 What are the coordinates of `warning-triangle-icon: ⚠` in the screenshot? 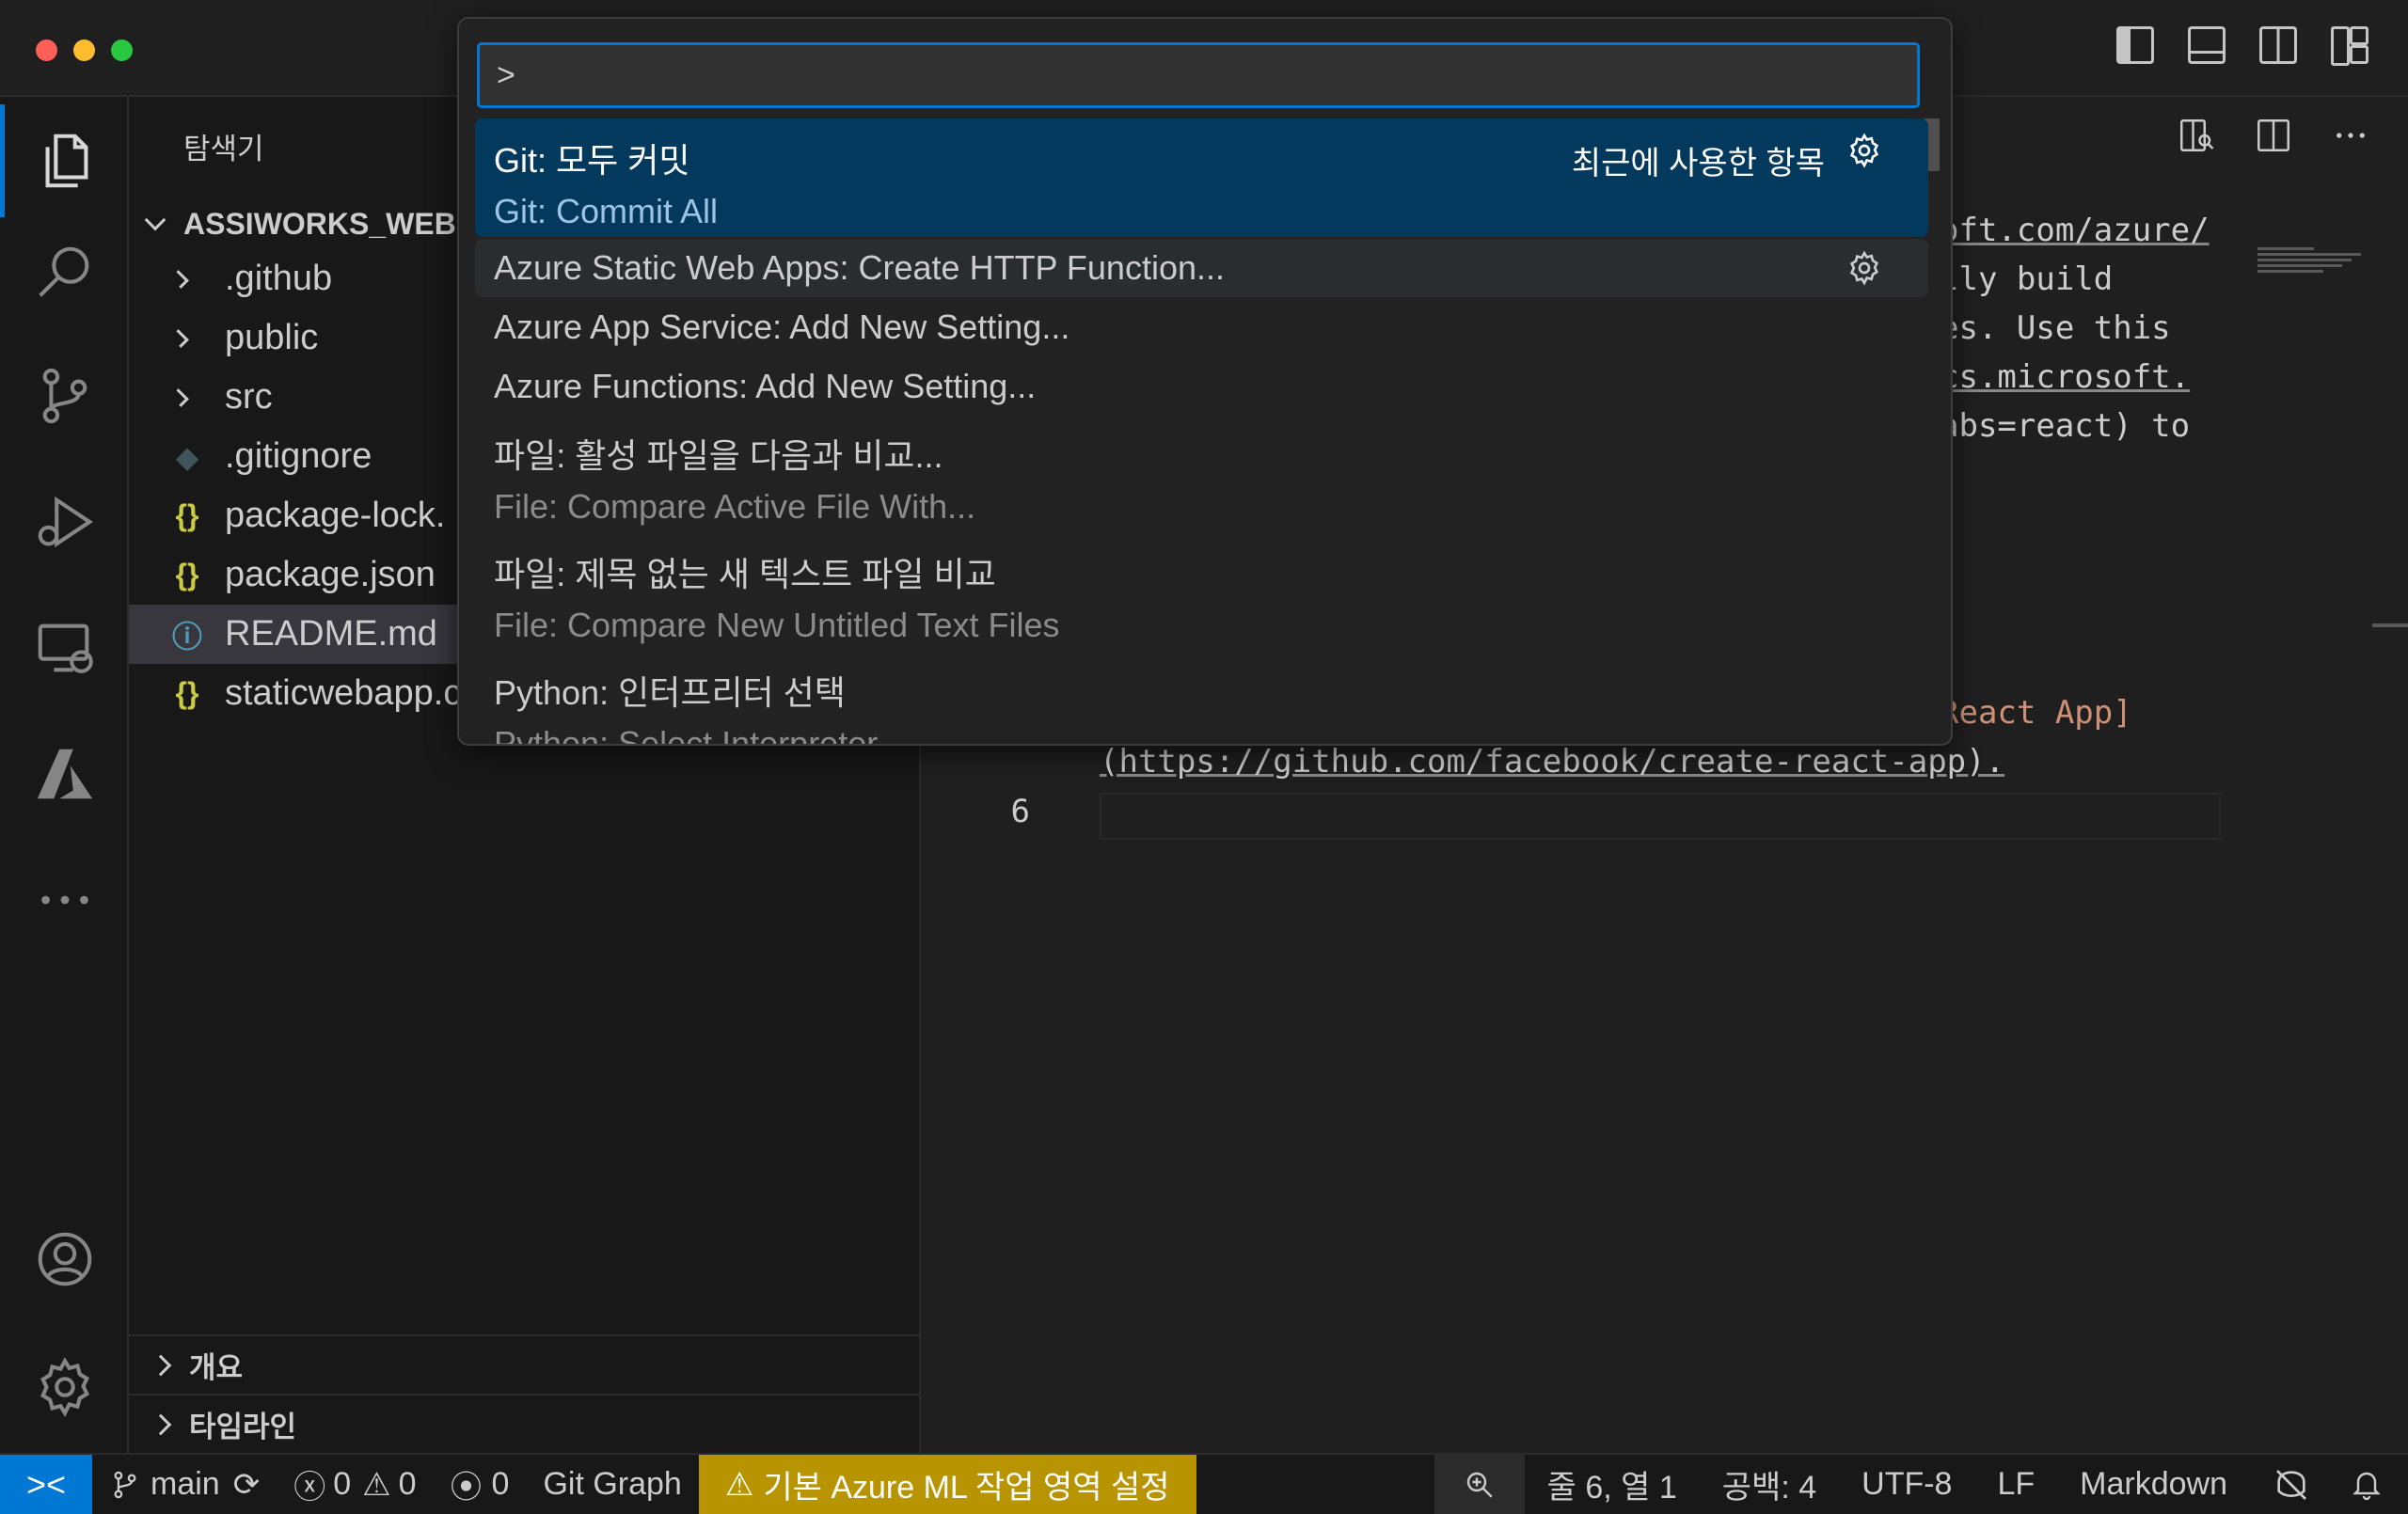 It's located at (739, 1485).